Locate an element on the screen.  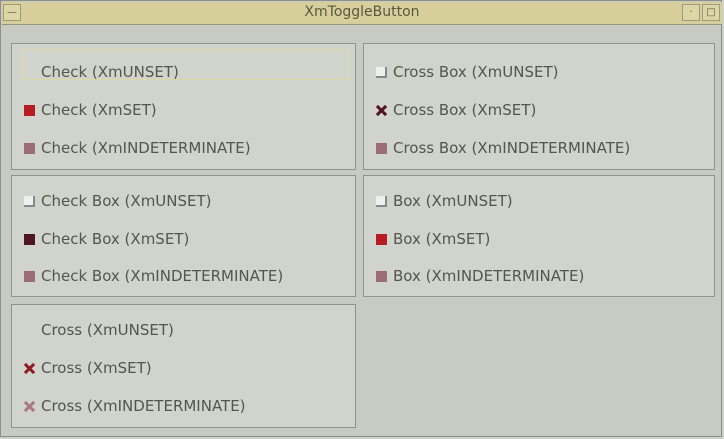
toggle-label: Check Box (XmUNSET) is located at coordinates (126, 201).